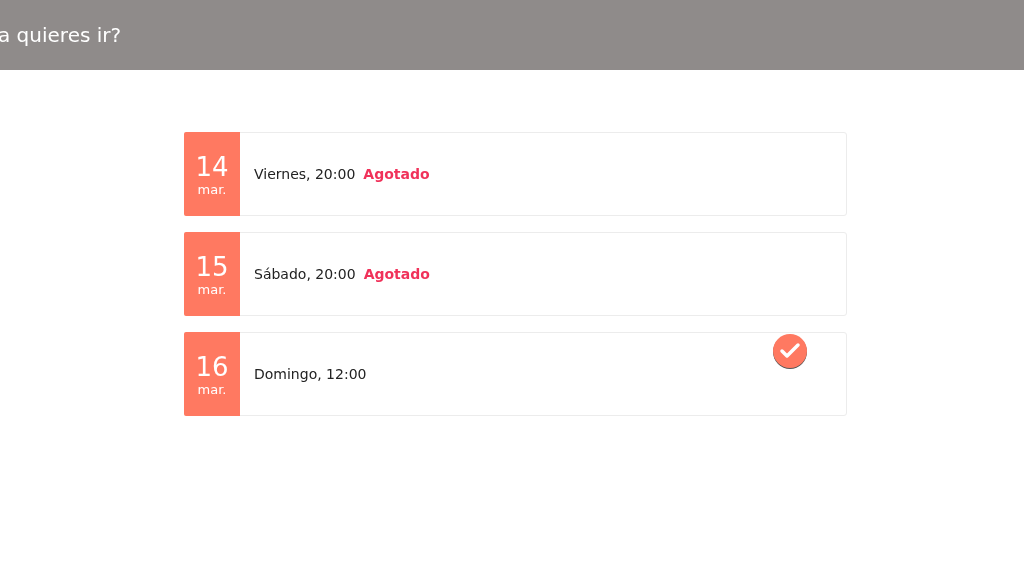 The width and height of the screenshot is (1024, 576). I want to click on page-title: a quieres ir?, so click(61, 35).